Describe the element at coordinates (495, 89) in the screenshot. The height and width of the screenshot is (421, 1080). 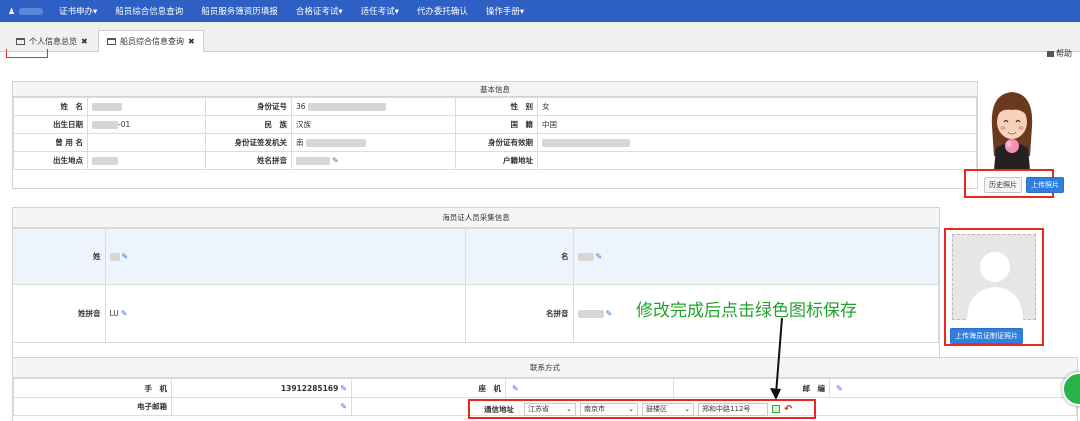
I see `panel-title: 基本信息` at that location.